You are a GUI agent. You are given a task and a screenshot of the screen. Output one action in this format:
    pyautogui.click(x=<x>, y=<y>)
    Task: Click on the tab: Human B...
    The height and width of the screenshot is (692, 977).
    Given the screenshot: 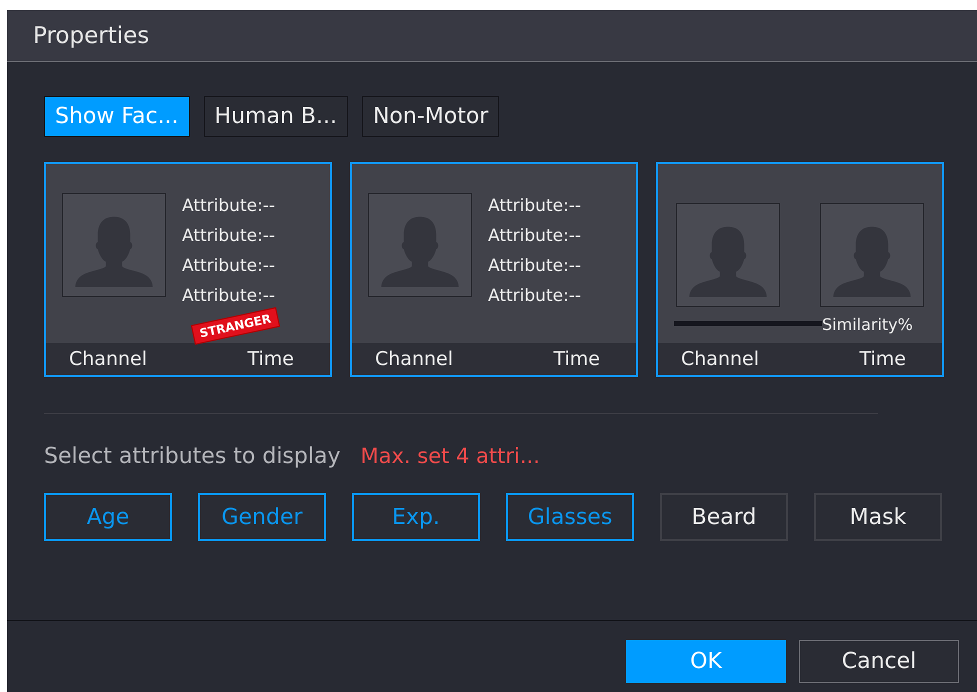 What is the action you would take?
    pyautogui.click(x=276, y=116)
    